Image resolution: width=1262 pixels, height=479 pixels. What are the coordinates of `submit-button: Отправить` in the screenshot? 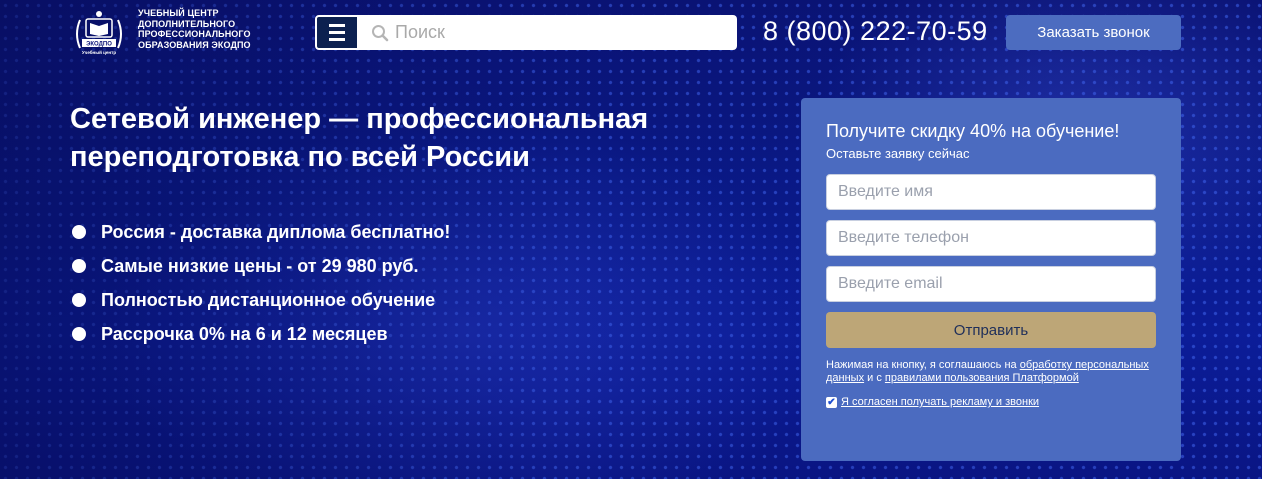 It's located at (991, 330).